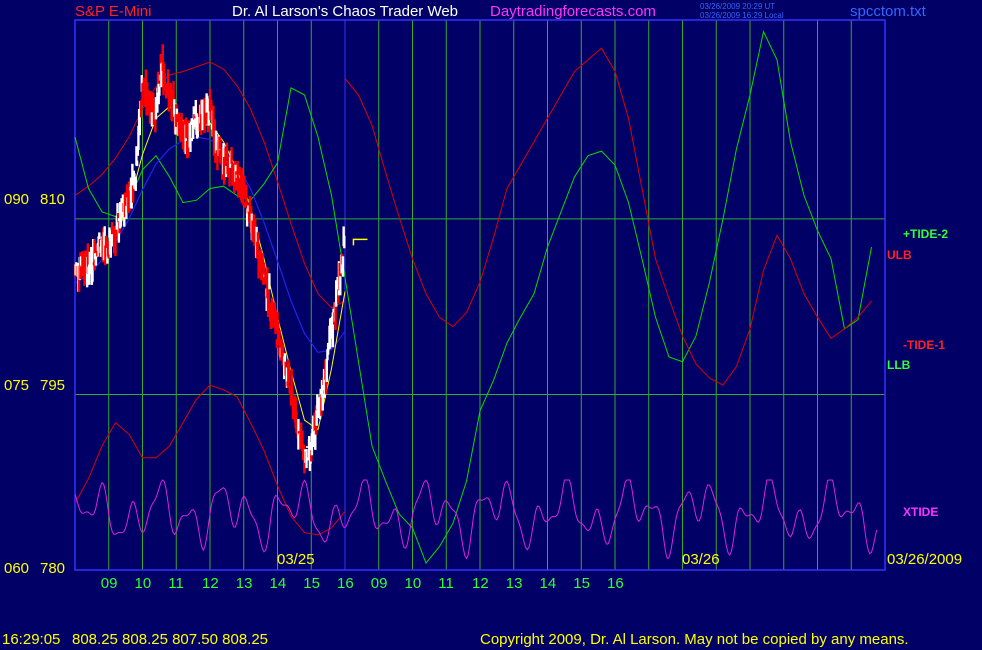  Describe the element at coordinates (296, 559) in the screenshot. I see `date-label-day1: 03/25` at that location.